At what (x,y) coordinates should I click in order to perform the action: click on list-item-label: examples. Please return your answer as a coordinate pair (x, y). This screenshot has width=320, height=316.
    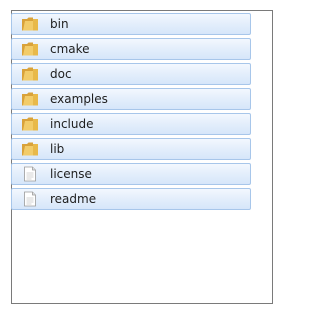
    Looking at the image, I should click on (79, 99).